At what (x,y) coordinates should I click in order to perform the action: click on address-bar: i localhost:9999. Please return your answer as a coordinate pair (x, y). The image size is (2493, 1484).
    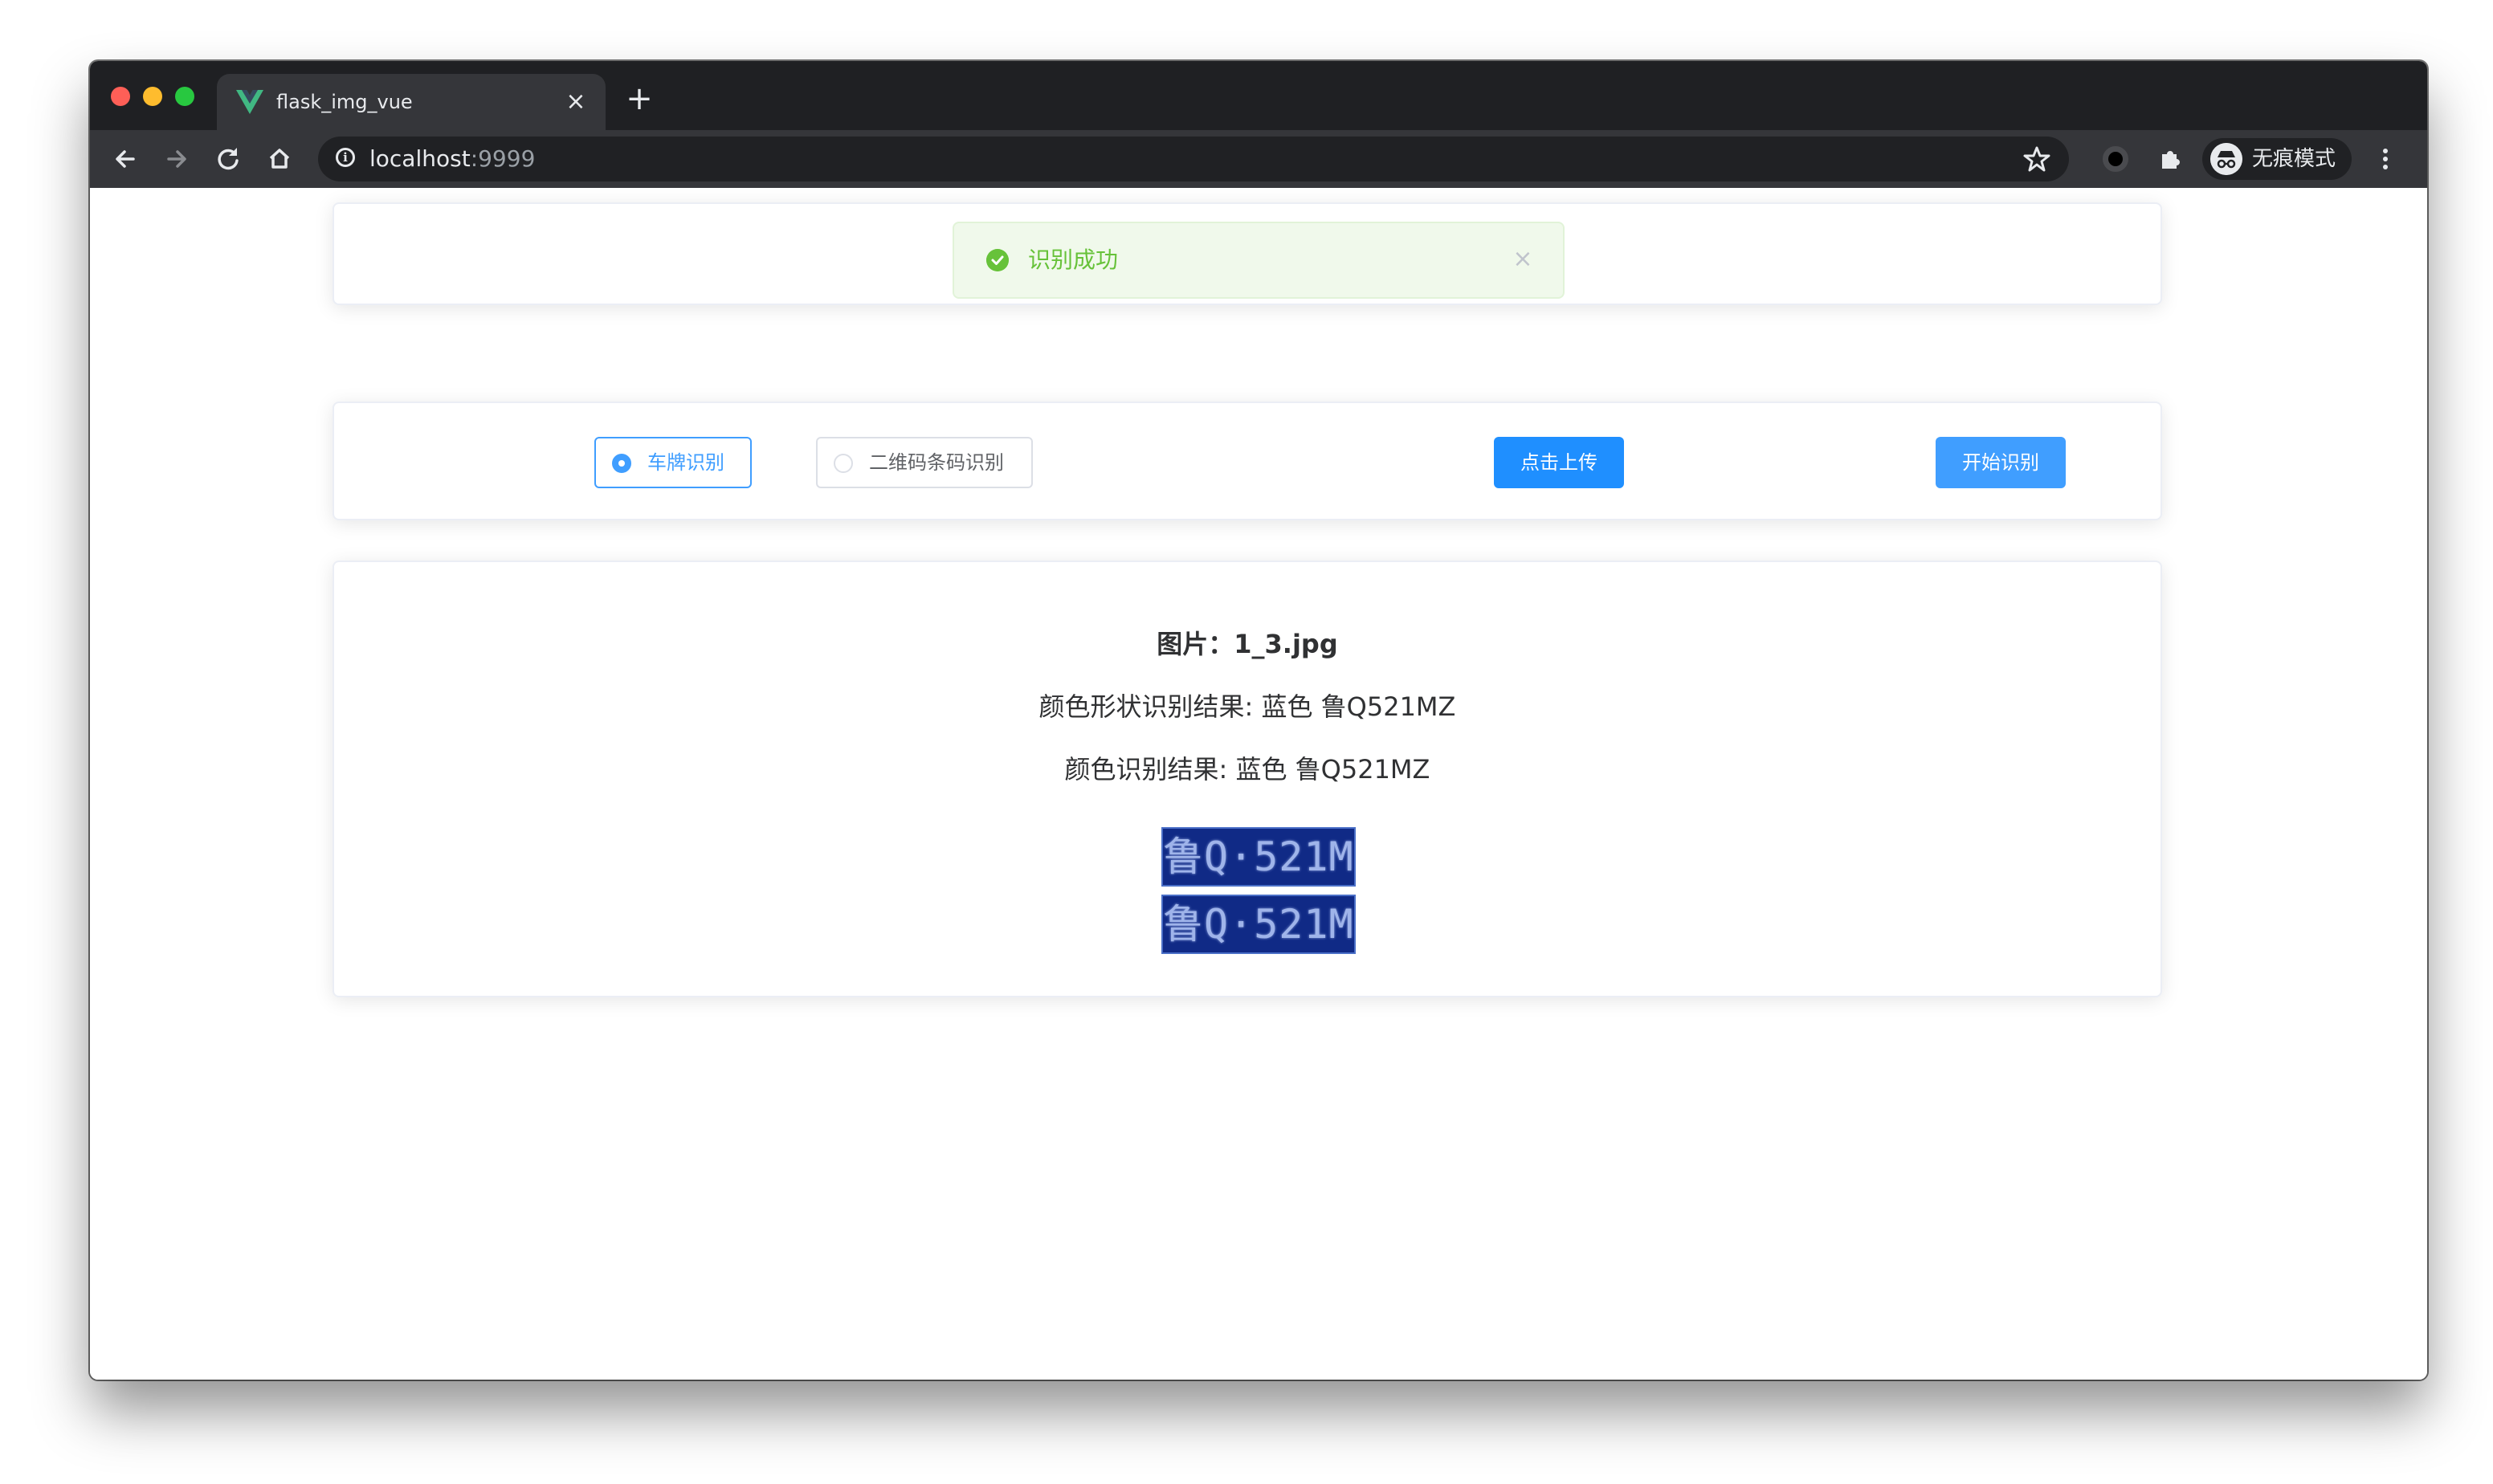
    Looking at the image, I should click on (1193, 159).